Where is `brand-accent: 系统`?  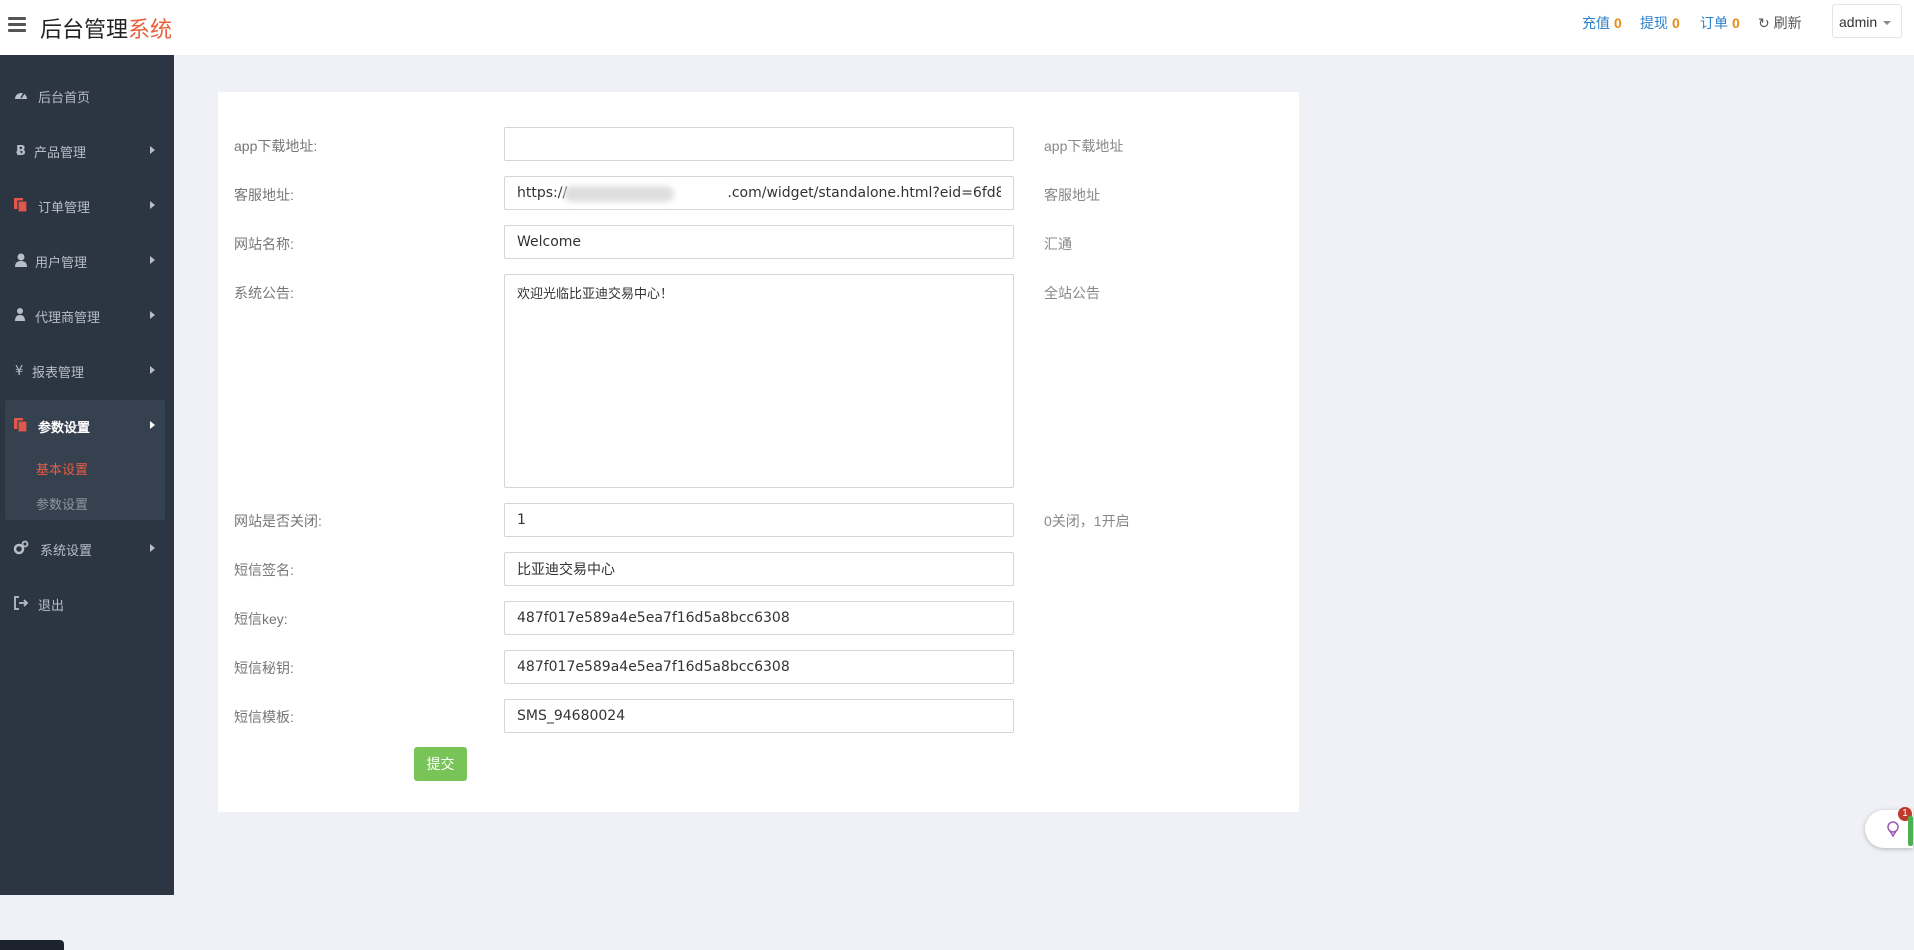
brand-accent: 系统 is located at coordinates (150, 29).